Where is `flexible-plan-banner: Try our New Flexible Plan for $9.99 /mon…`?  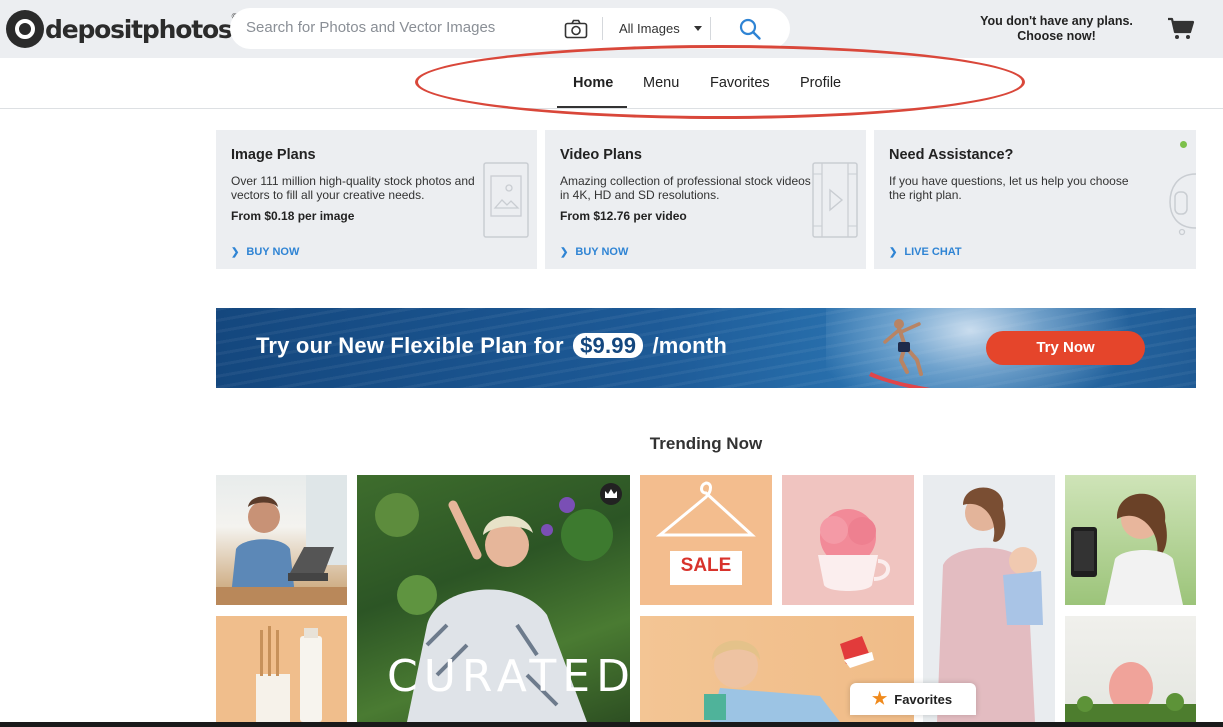 flexible-plan-banner: Try our New Flexible Plan for $9.99 /mon… is located at coordinates (706, 348).